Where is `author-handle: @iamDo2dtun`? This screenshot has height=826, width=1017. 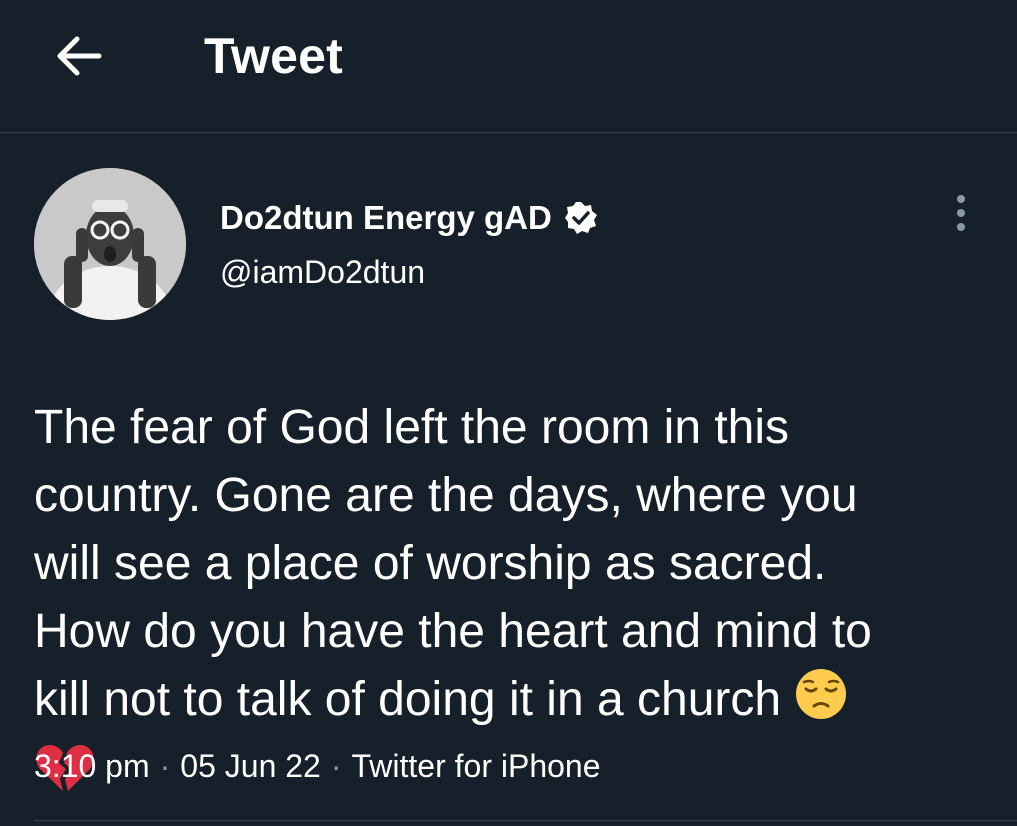
author-handle: @iamDo2dtun is located at coordinates (322, 272).